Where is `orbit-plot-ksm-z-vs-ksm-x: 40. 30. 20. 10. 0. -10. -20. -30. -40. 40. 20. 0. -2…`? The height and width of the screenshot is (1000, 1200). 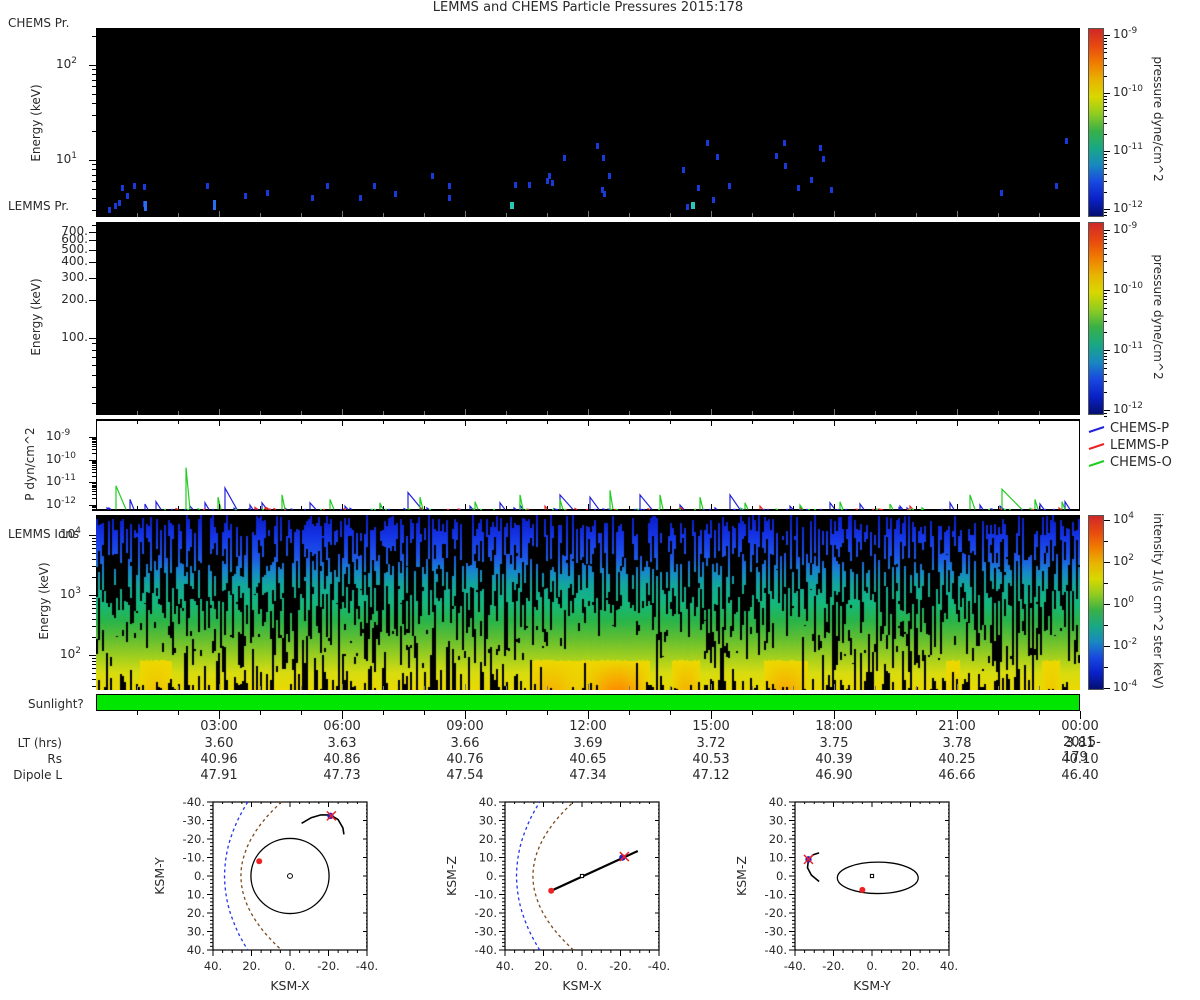
orbit-plot-ksm-z-vs-ksm-x: 40. 30. 20. 10. 0. -10. -20. -30. -40. 40. 20. 0. -2… is located at coordinates (557, 894).